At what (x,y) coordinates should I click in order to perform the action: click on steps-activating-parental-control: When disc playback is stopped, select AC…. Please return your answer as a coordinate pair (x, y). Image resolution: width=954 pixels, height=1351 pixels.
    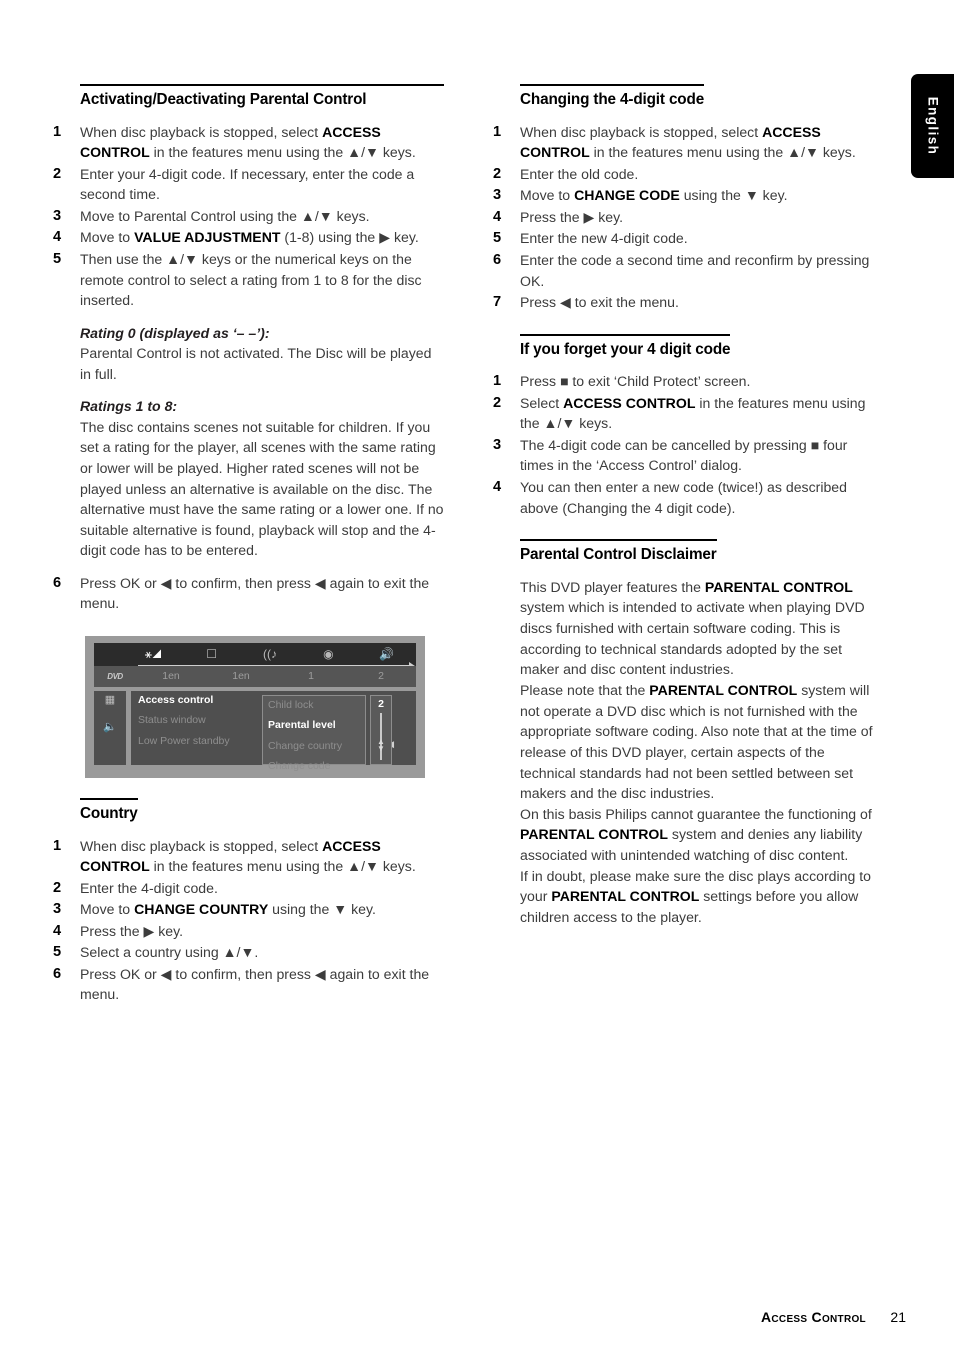
    Looking at the image, I should click on (246, 216).